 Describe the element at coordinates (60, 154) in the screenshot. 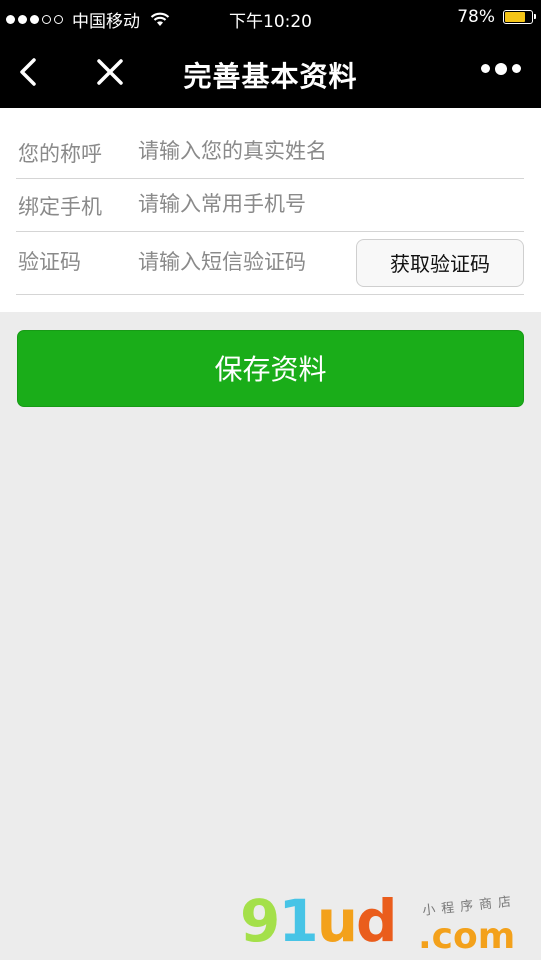

I see `nickname-label: 您的称呼` at that location.